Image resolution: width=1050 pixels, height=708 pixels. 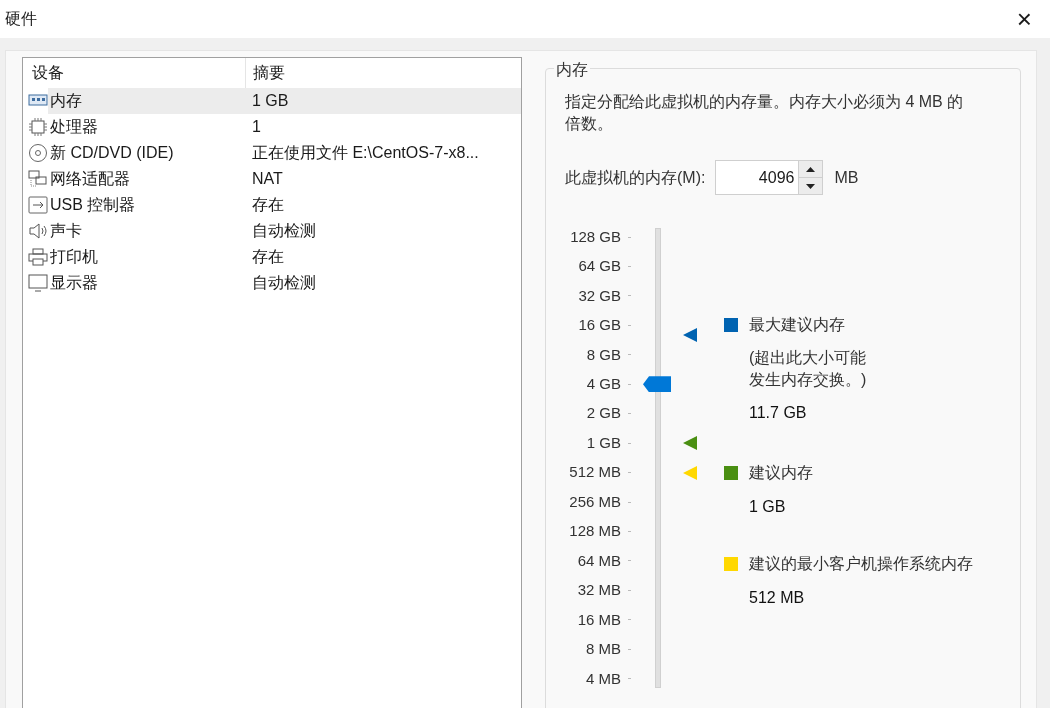 I want to click on tick-label: 16 MB, so click(x=599, y=619).